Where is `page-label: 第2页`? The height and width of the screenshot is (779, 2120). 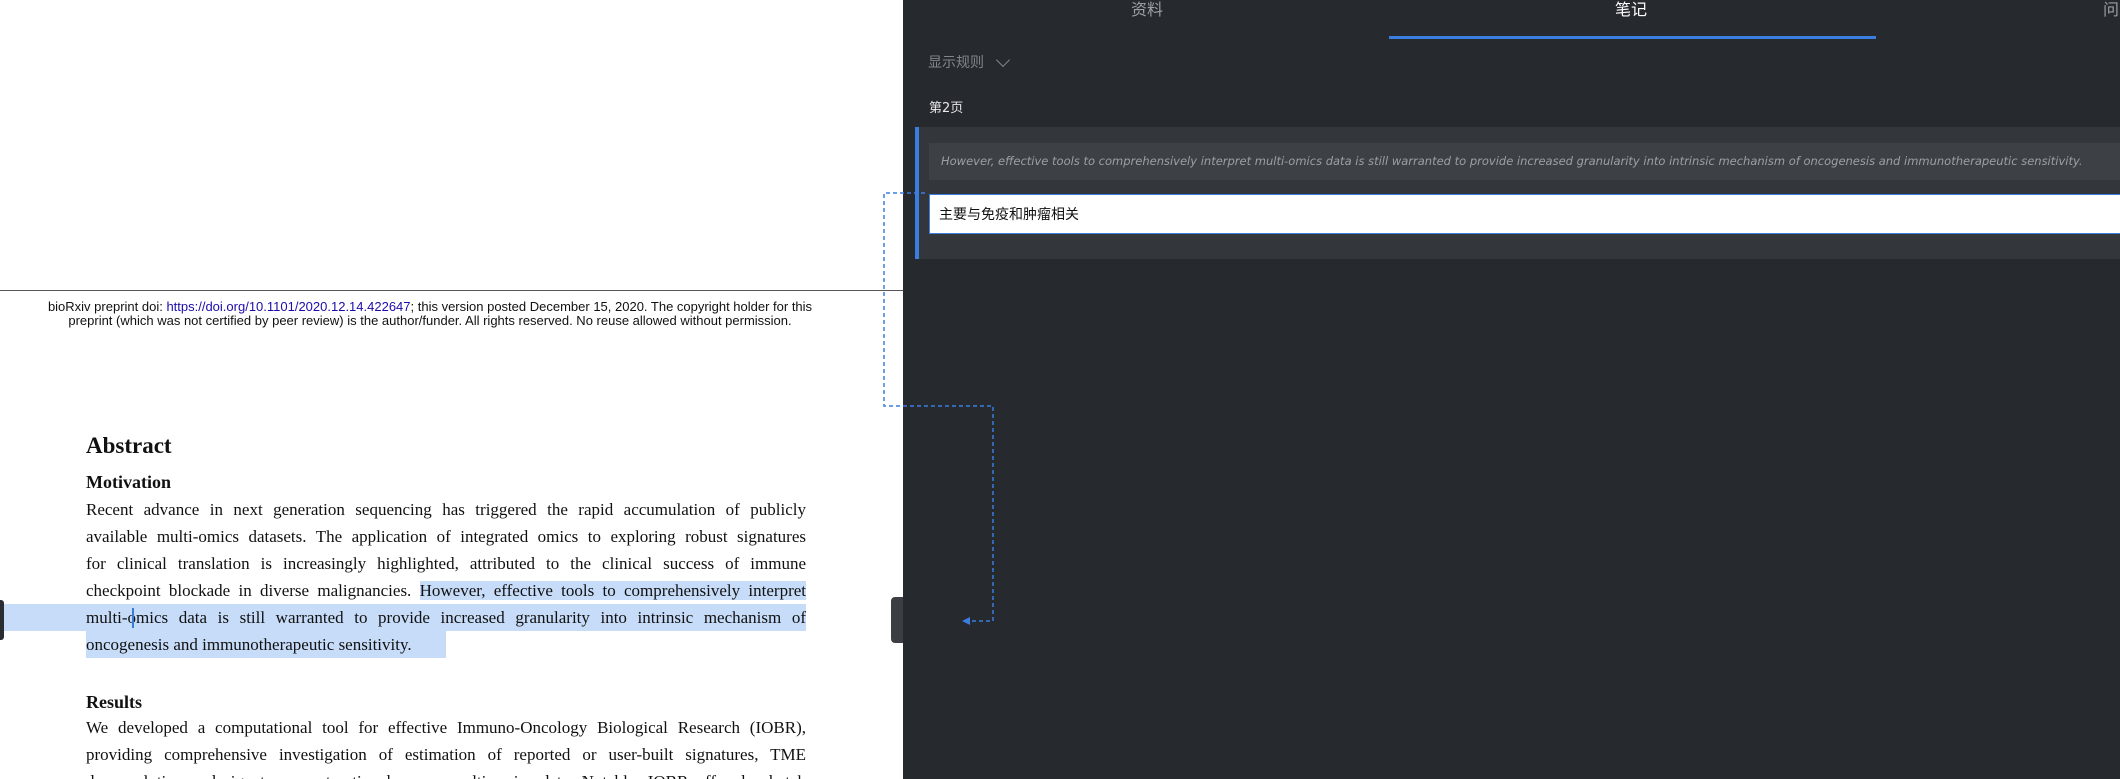 page-label: 第2页 is located at coordinates (946, 108).